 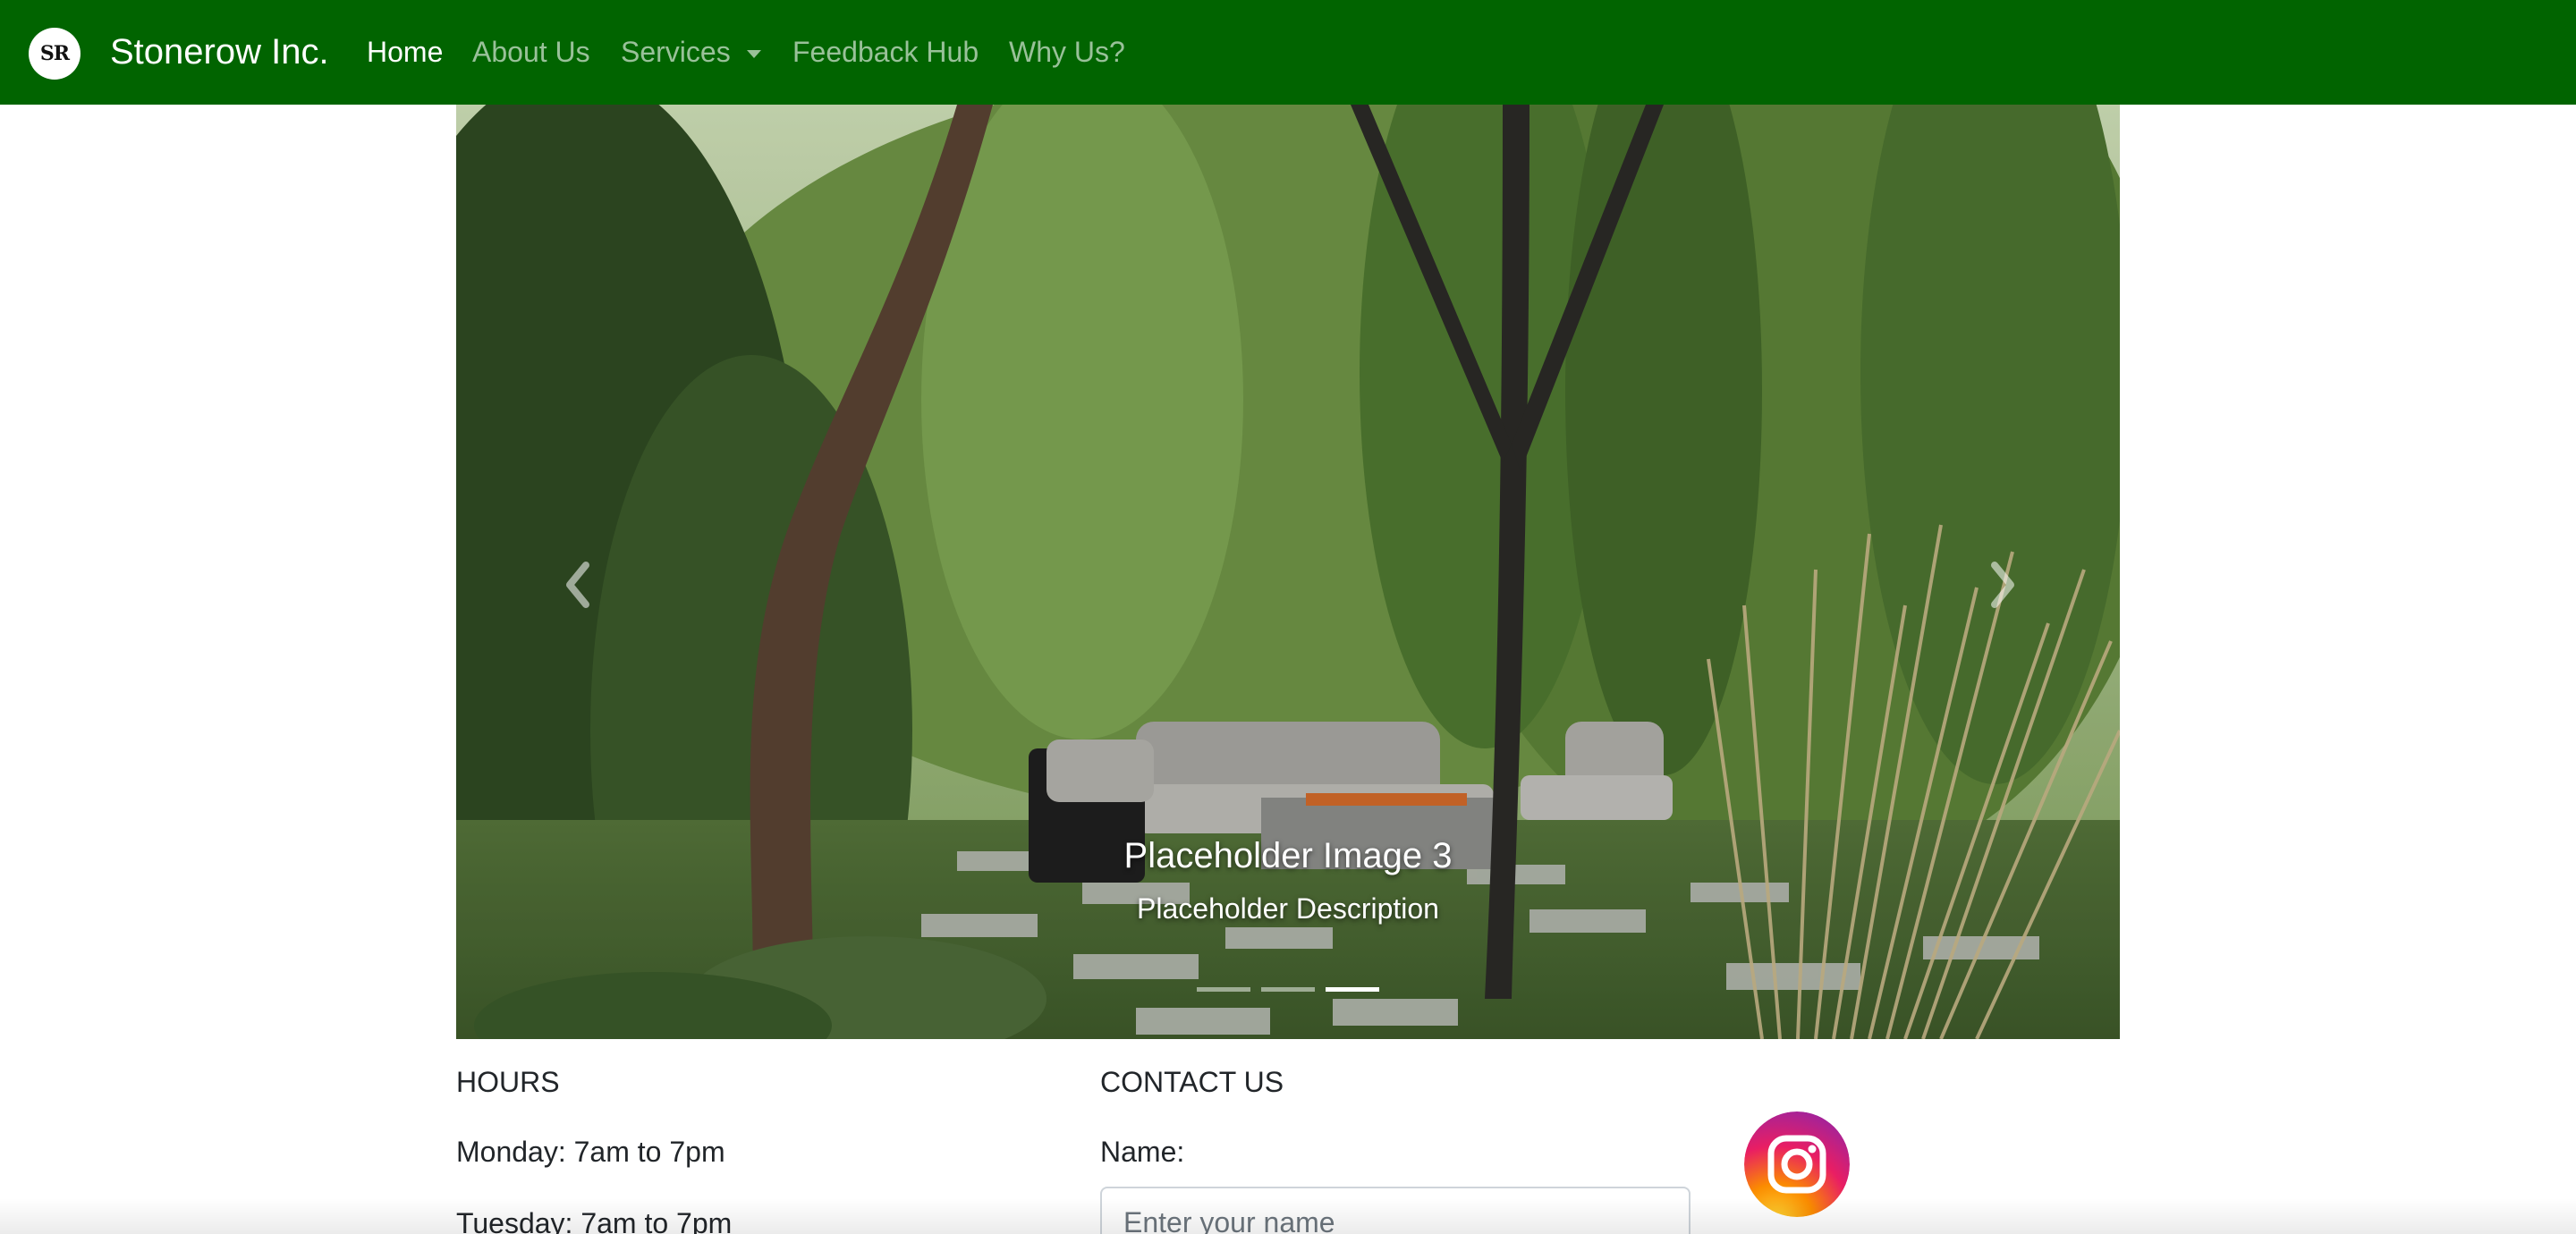 I want to click on contact-heading: CONTACT US, so click(x=1192, y=1082).